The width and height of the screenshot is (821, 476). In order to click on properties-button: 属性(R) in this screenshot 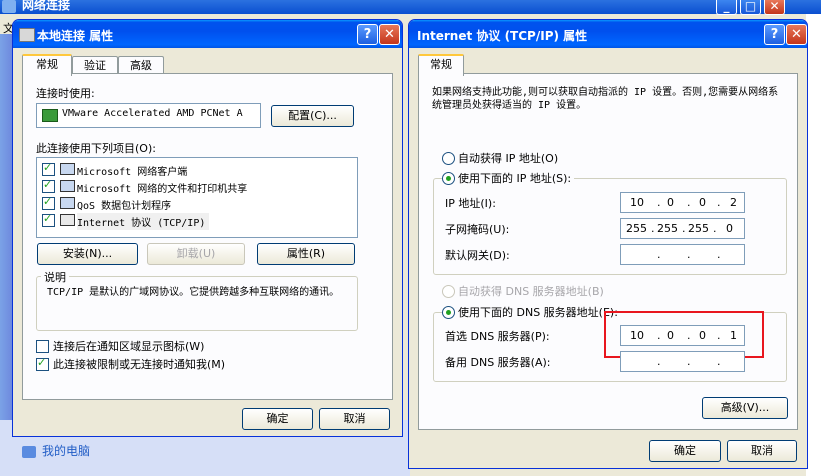, I will do `click(306, 254)`.